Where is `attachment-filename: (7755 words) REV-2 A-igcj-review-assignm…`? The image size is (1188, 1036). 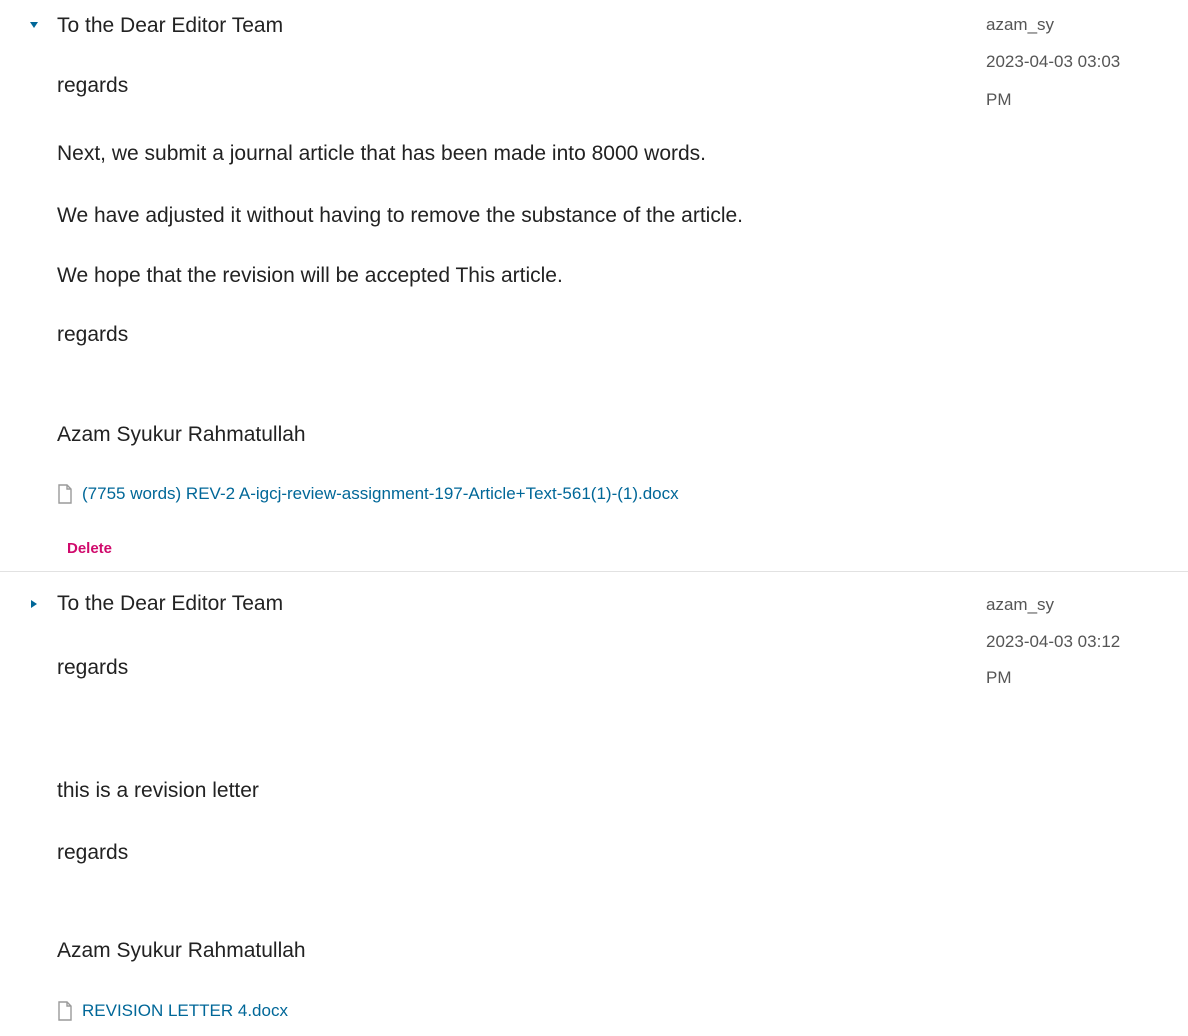 attachment-filename: (7755 words) REV-2 A-igcj-review-assignm… is located at coordinates (380, 494).